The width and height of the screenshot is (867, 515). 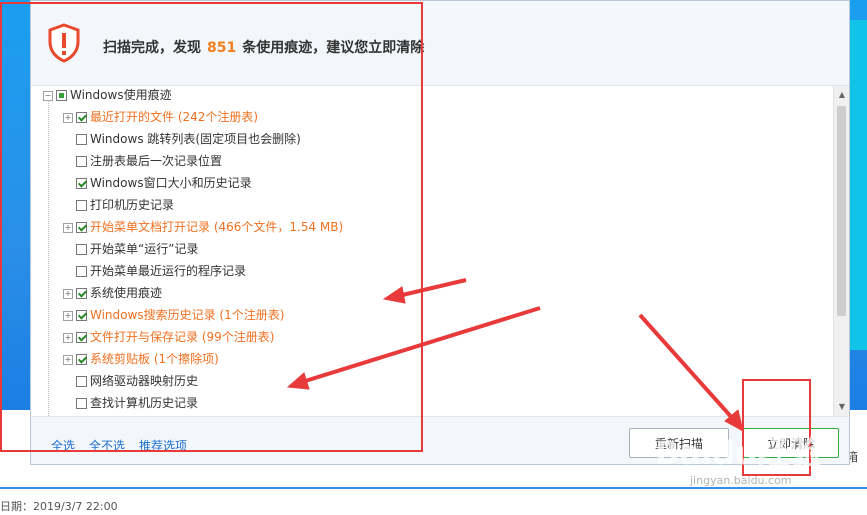 What do you see at coordinates (741, 480) in the screenshot?
I see `baidu-watermark-url: jingyan.baidu.com` at bounding box center [741, 480].